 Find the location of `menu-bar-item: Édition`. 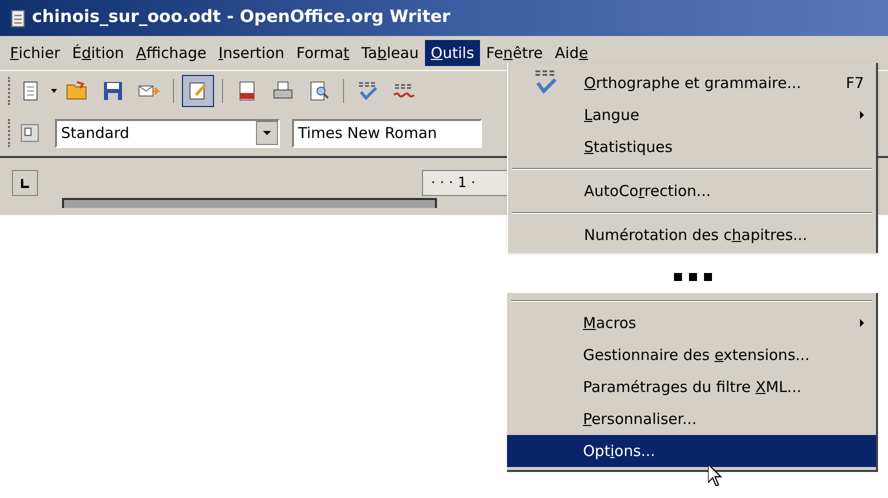

menu-bar-item: Édition is located at coordinates (98, 53).